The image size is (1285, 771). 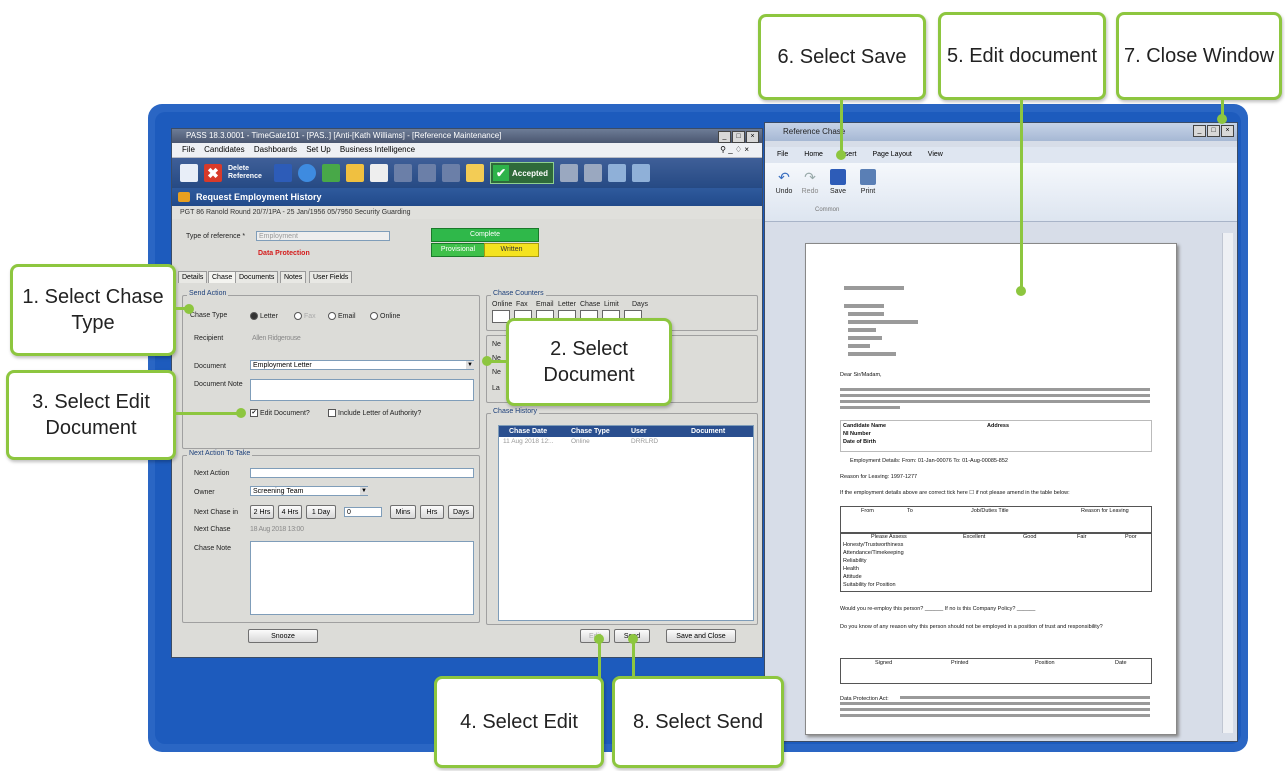 I want to click on doc-paragraph-blur, so click(x=995, y=709).